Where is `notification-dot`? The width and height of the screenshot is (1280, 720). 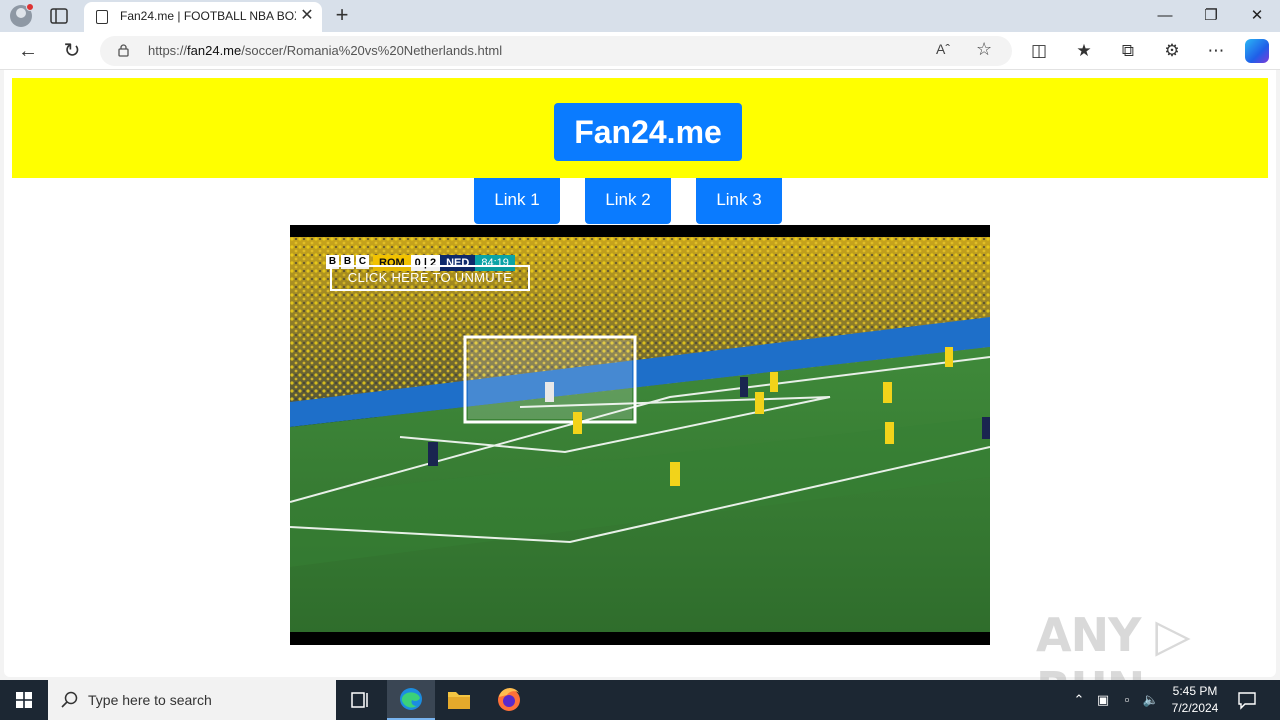
notification-dot is located at coordinates (30, 7).